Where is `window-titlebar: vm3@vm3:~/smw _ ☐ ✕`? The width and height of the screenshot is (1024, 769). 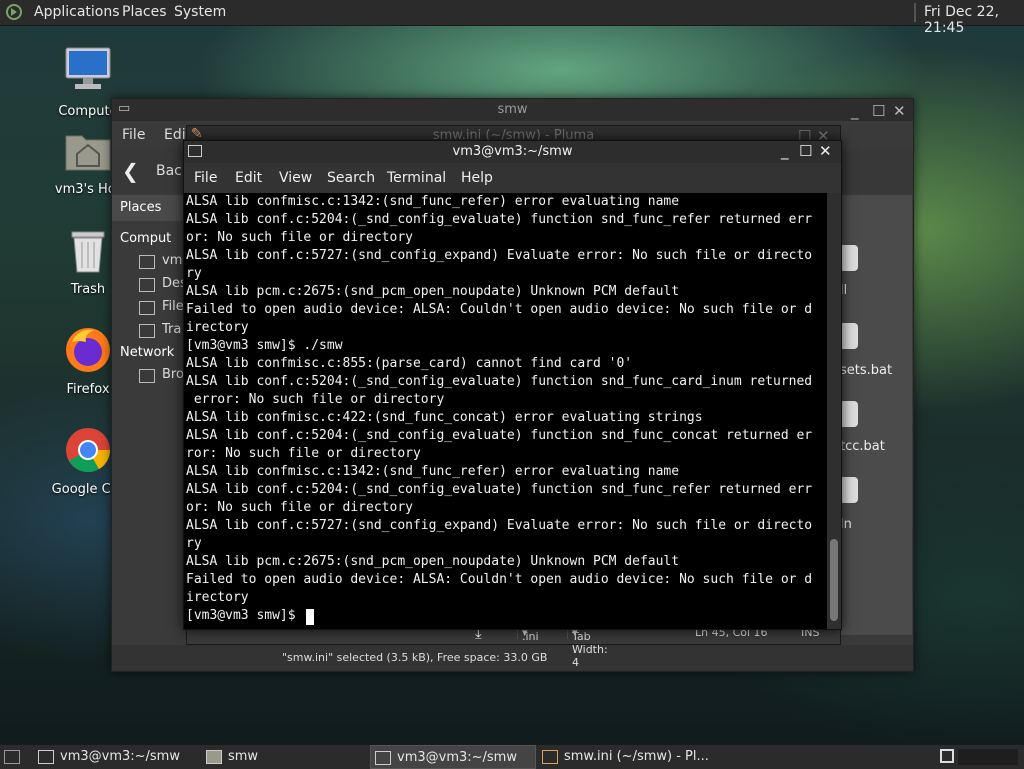
window-titlebar: vm3@vm3:~/smw _ ☐ ✕ is located at coordinates (512, 152).